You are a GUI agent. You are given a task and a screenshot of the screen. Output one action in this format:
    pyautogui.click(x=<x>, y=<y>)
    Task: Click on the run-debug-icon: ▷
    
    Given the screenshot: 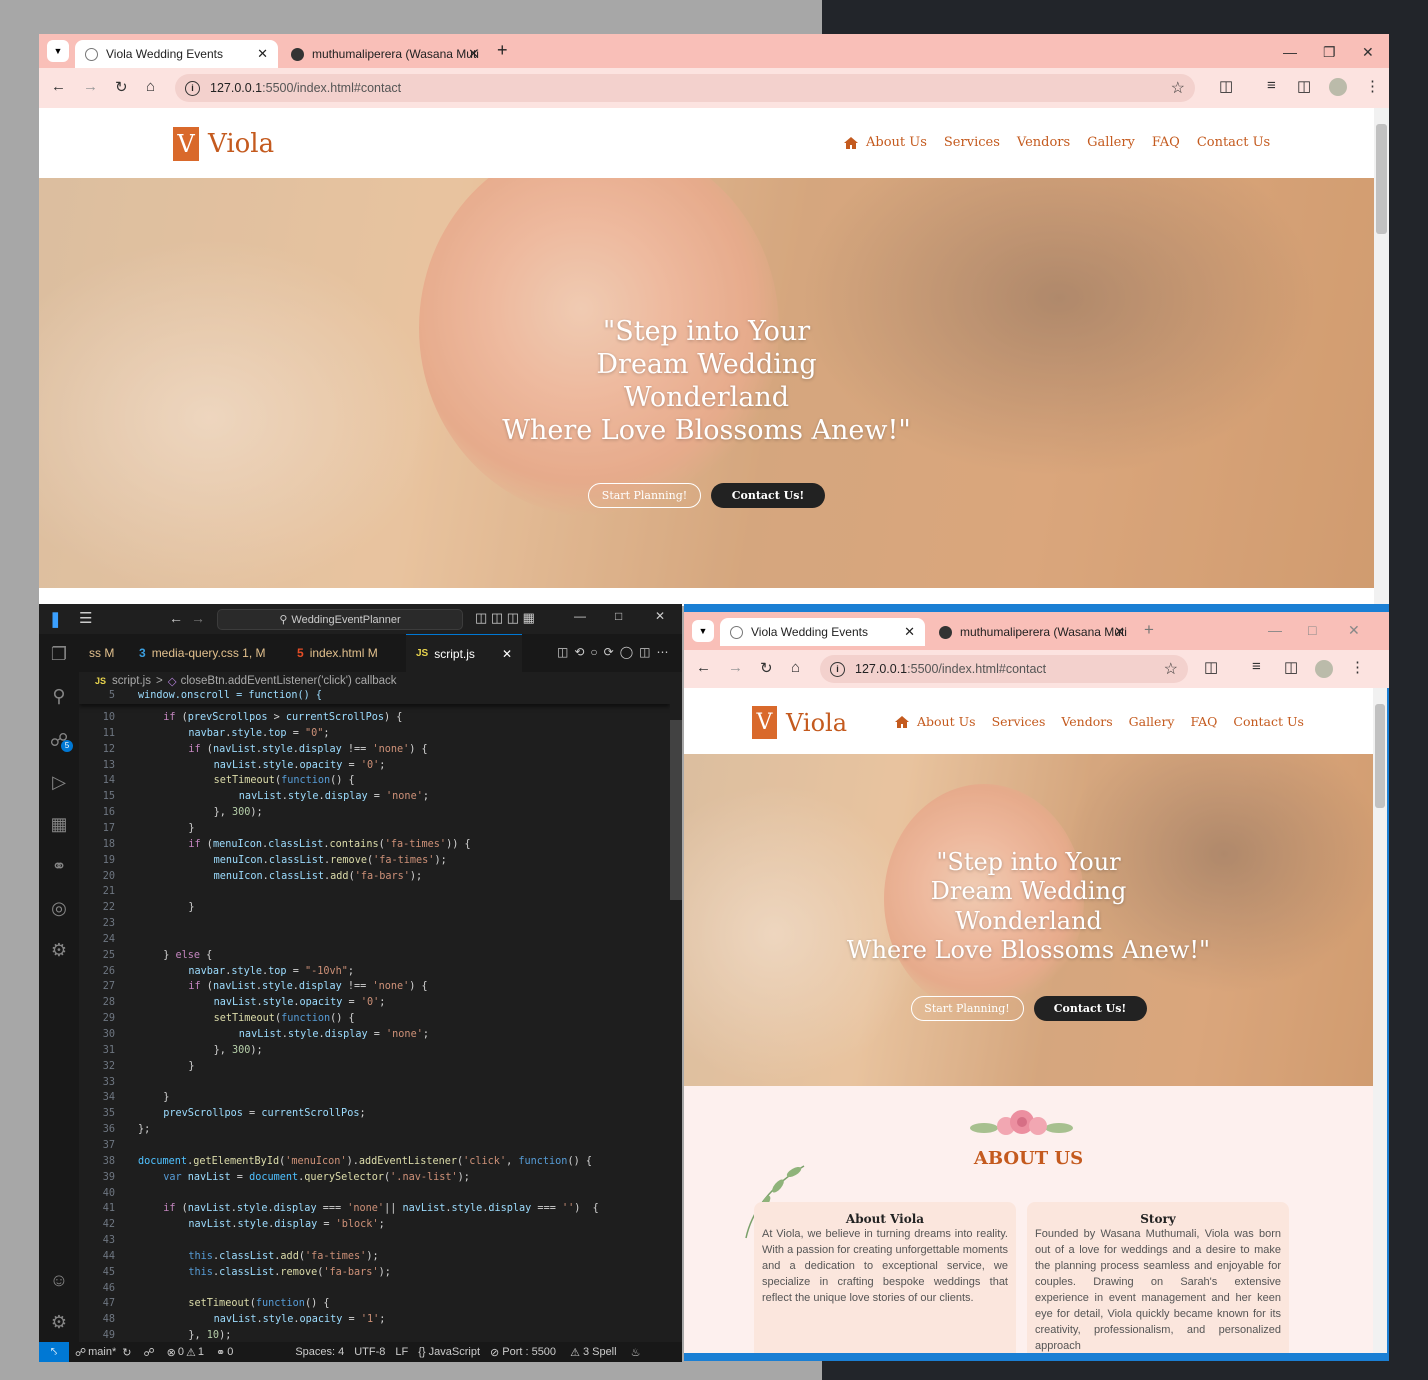 What is the action you would take?
    pyautogui.click(x=59, y=782)
    